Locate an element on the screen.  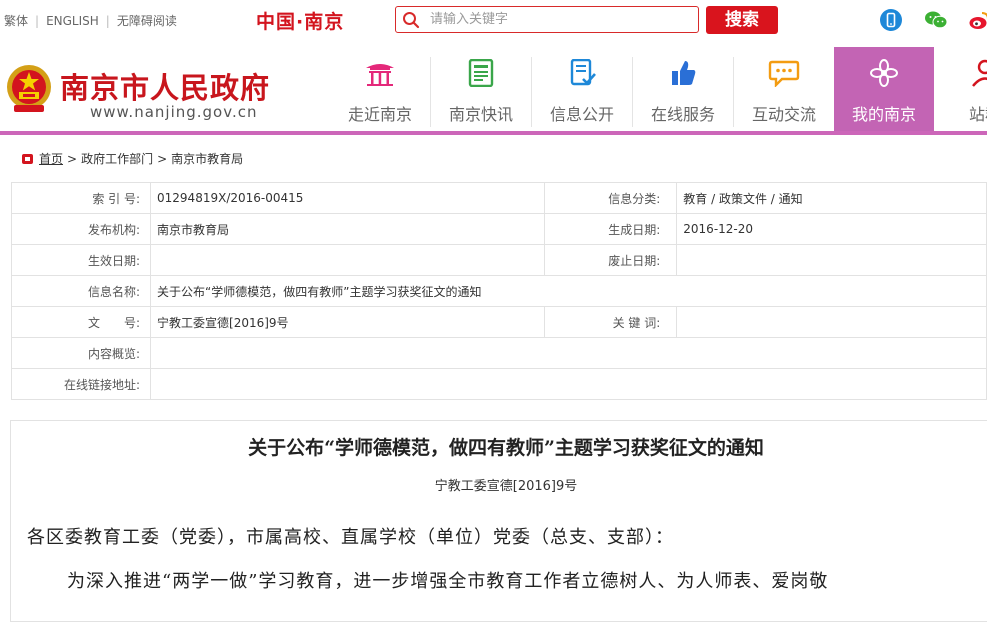
nav-label: 站群 is located at coordinates (977, 114).